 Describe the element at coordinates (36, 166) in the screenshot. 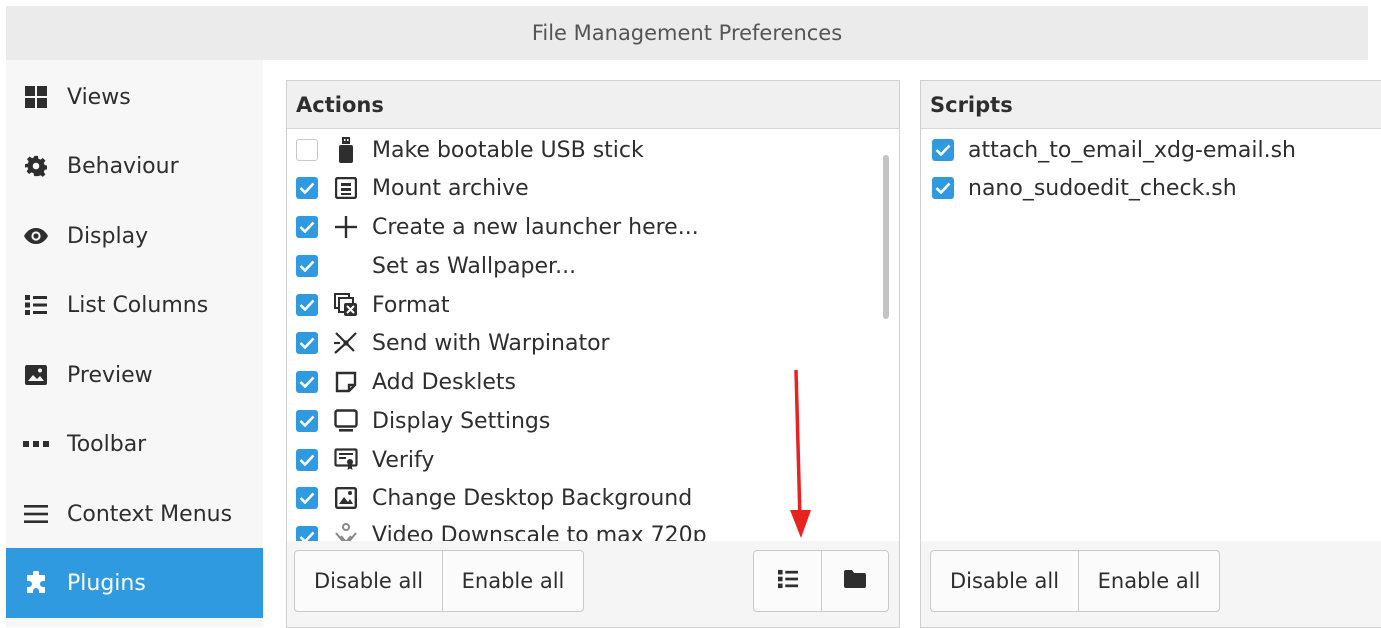

I see `gear-icon` at that location.